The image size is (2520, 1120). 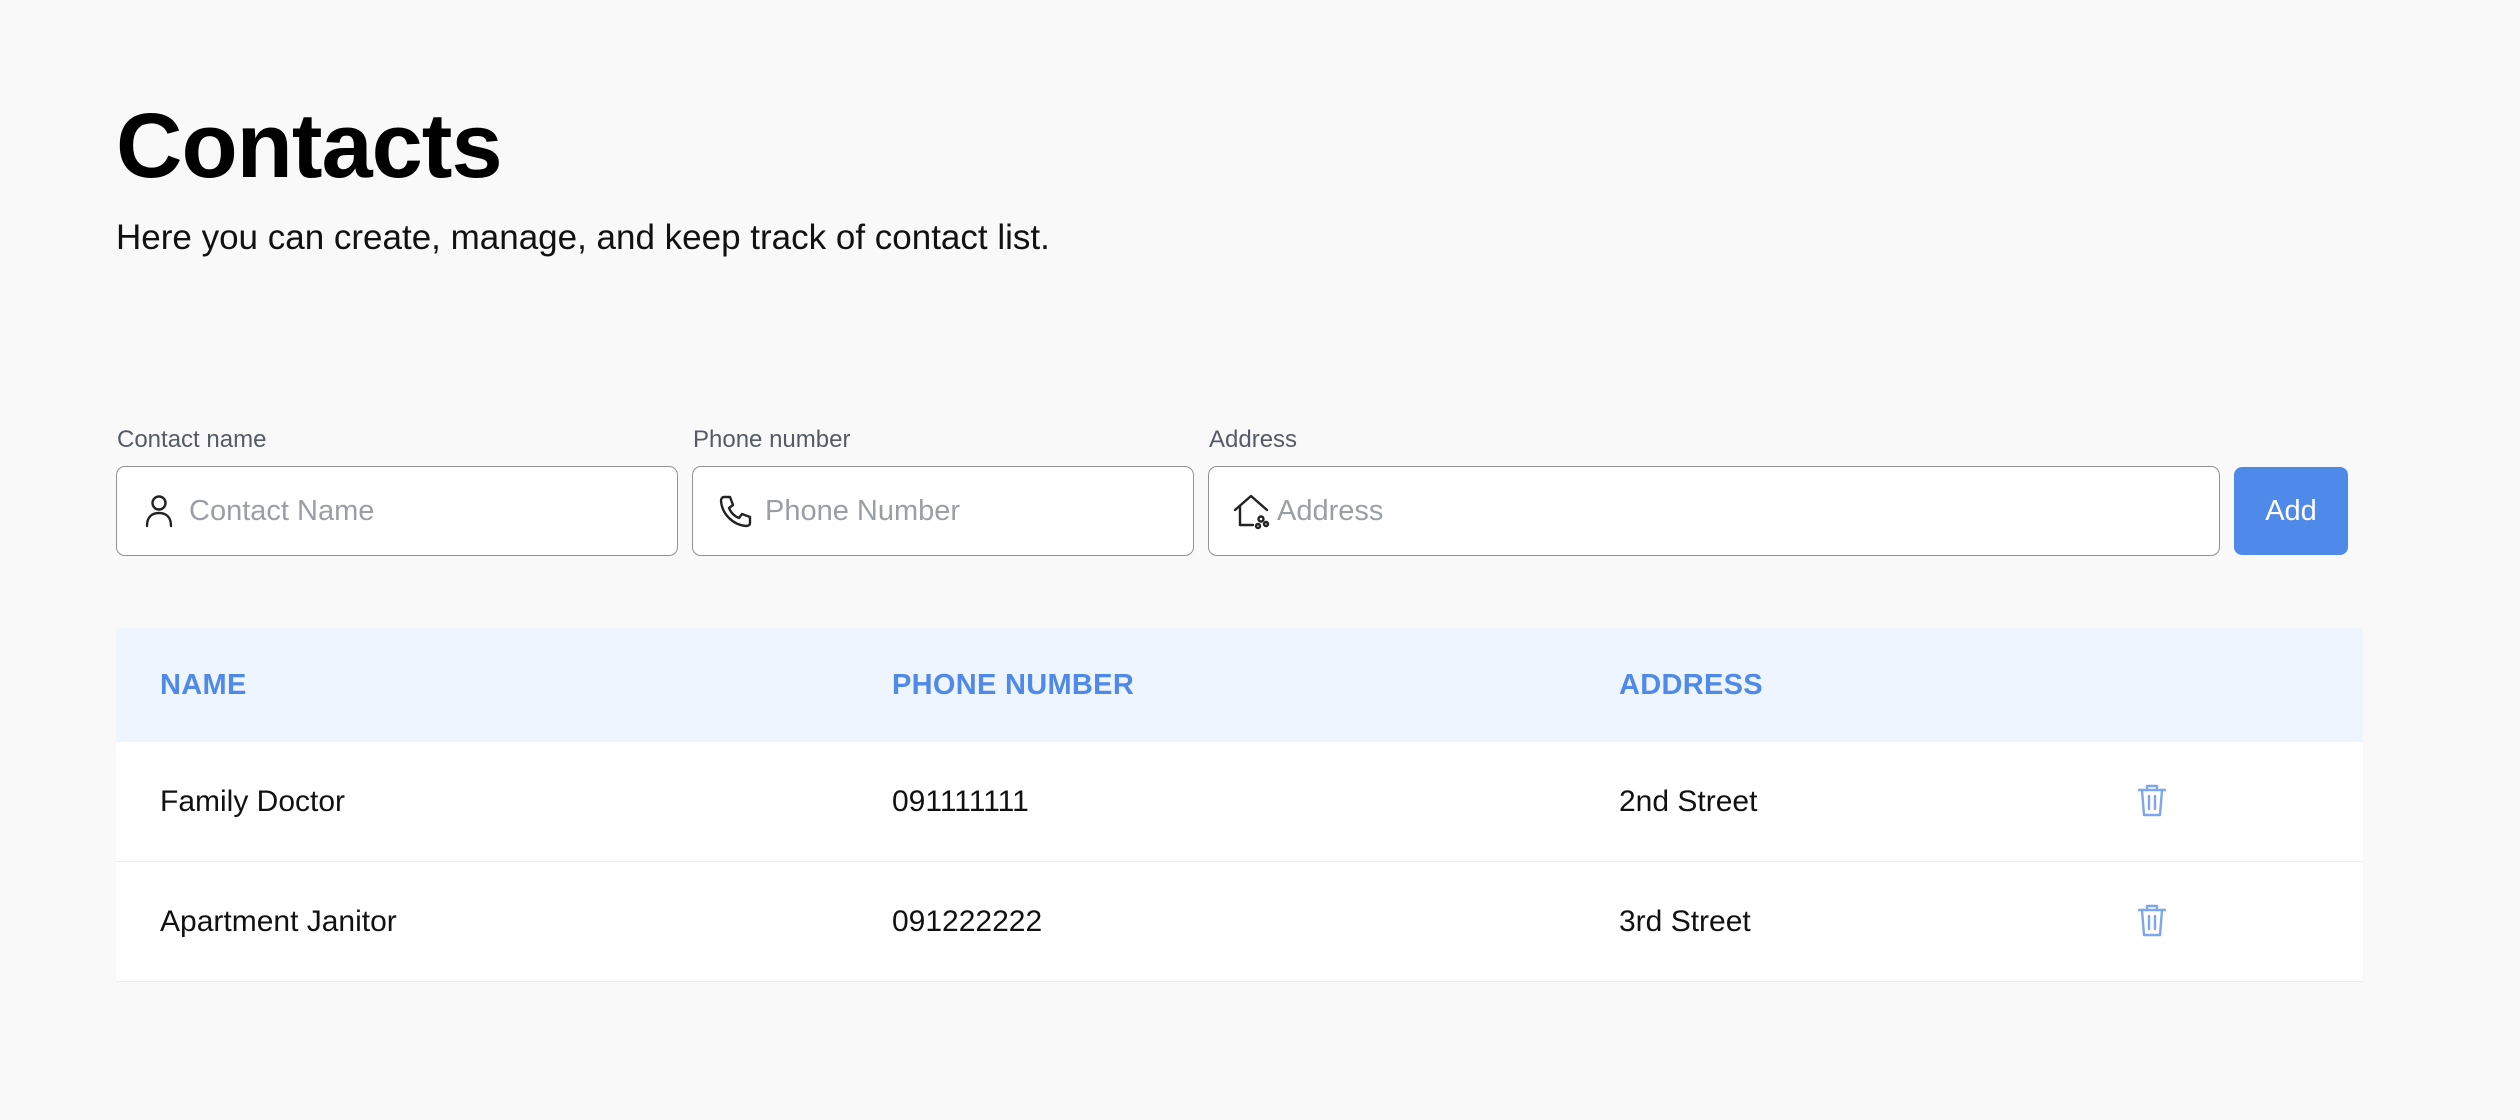 What do you see at coordinates (433, 511) in the screenshot?
I see `contact-name-input` at bounding box center [433, 511].